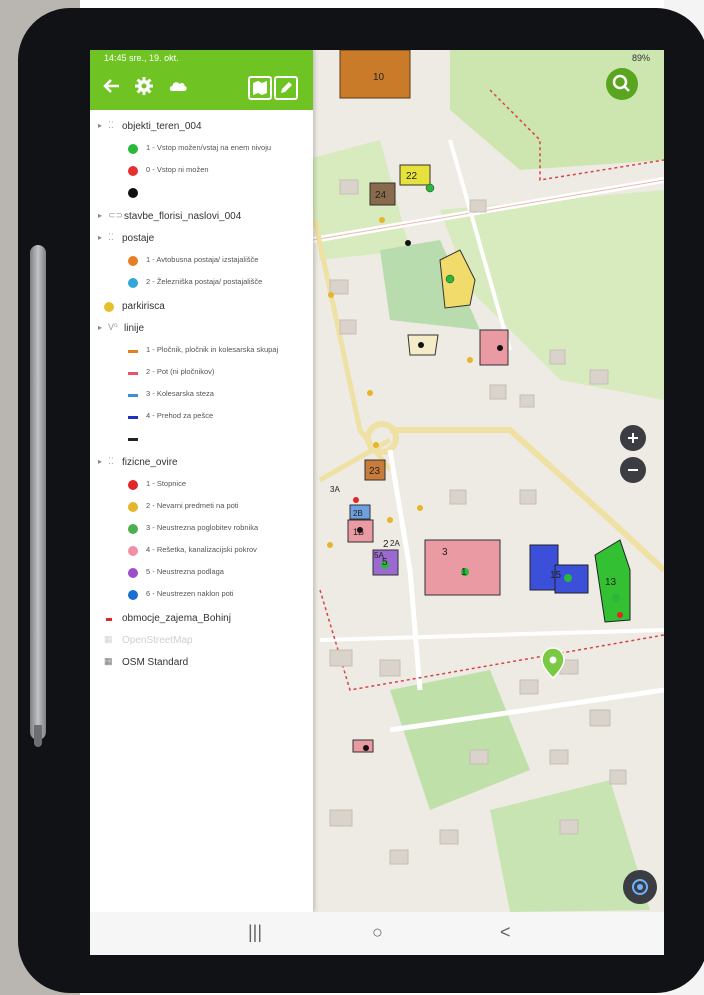 This screenshot has width=704, height=995. Describe the element at coordinates (375, 471) in the screenshot. I see `map-label: 23` at that location.